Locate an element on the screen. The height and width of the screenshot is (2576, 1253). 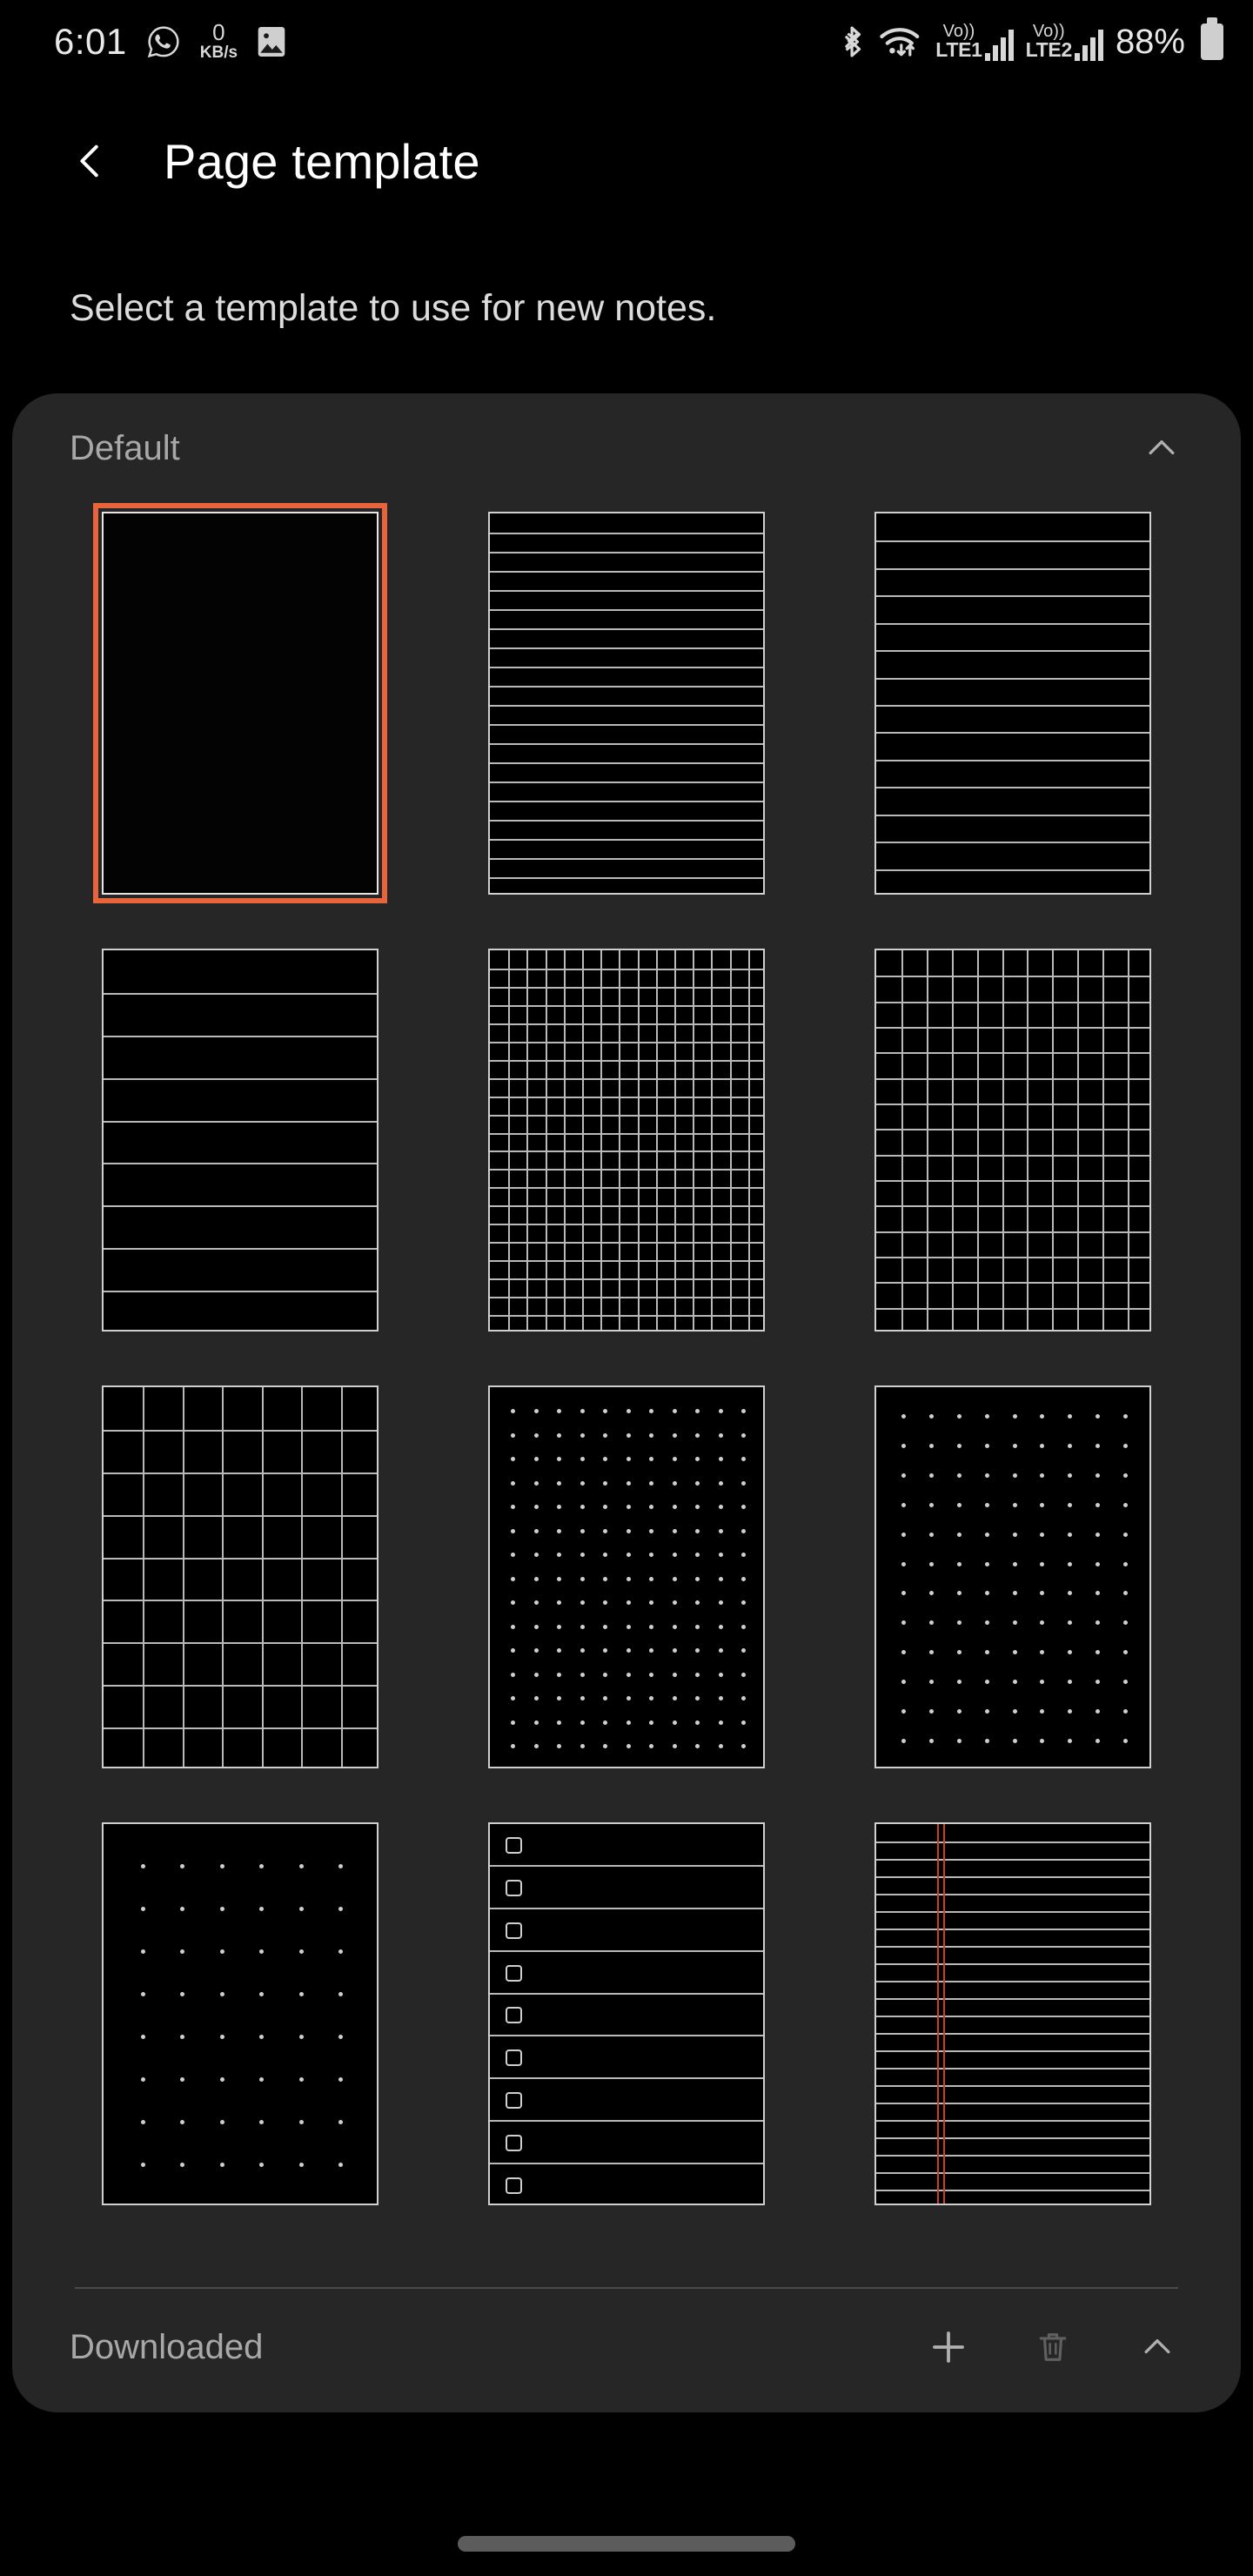
checklist-pattern is located at coordinates (626, 2014).